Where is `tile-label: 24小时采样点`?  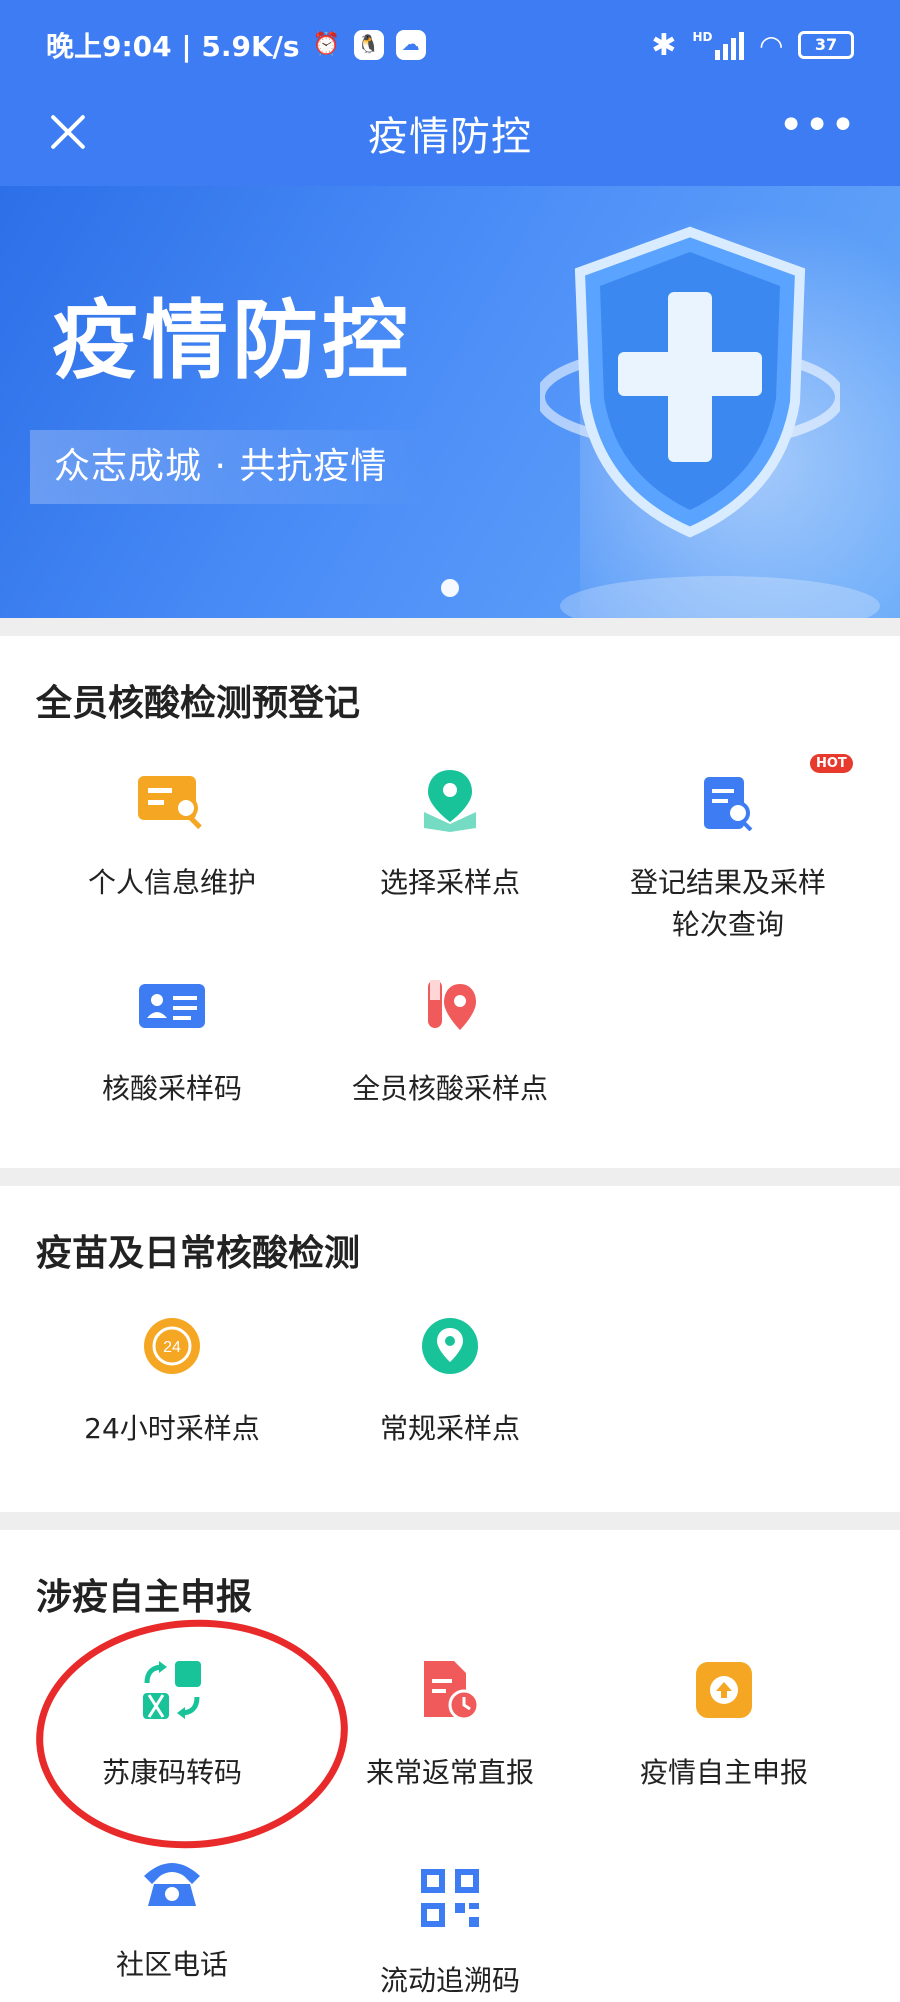 tile-label: 24小时采样点 is located at coordinates (172, 1428).